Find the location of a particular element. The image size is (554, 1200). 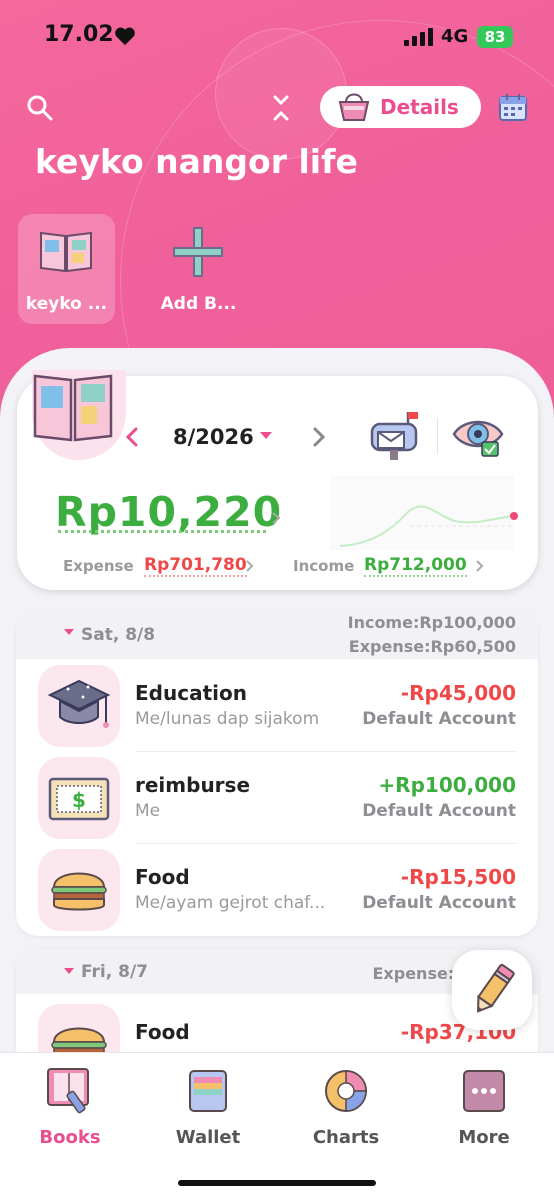

tab-books: Books is located at coordinates (70, 1106).